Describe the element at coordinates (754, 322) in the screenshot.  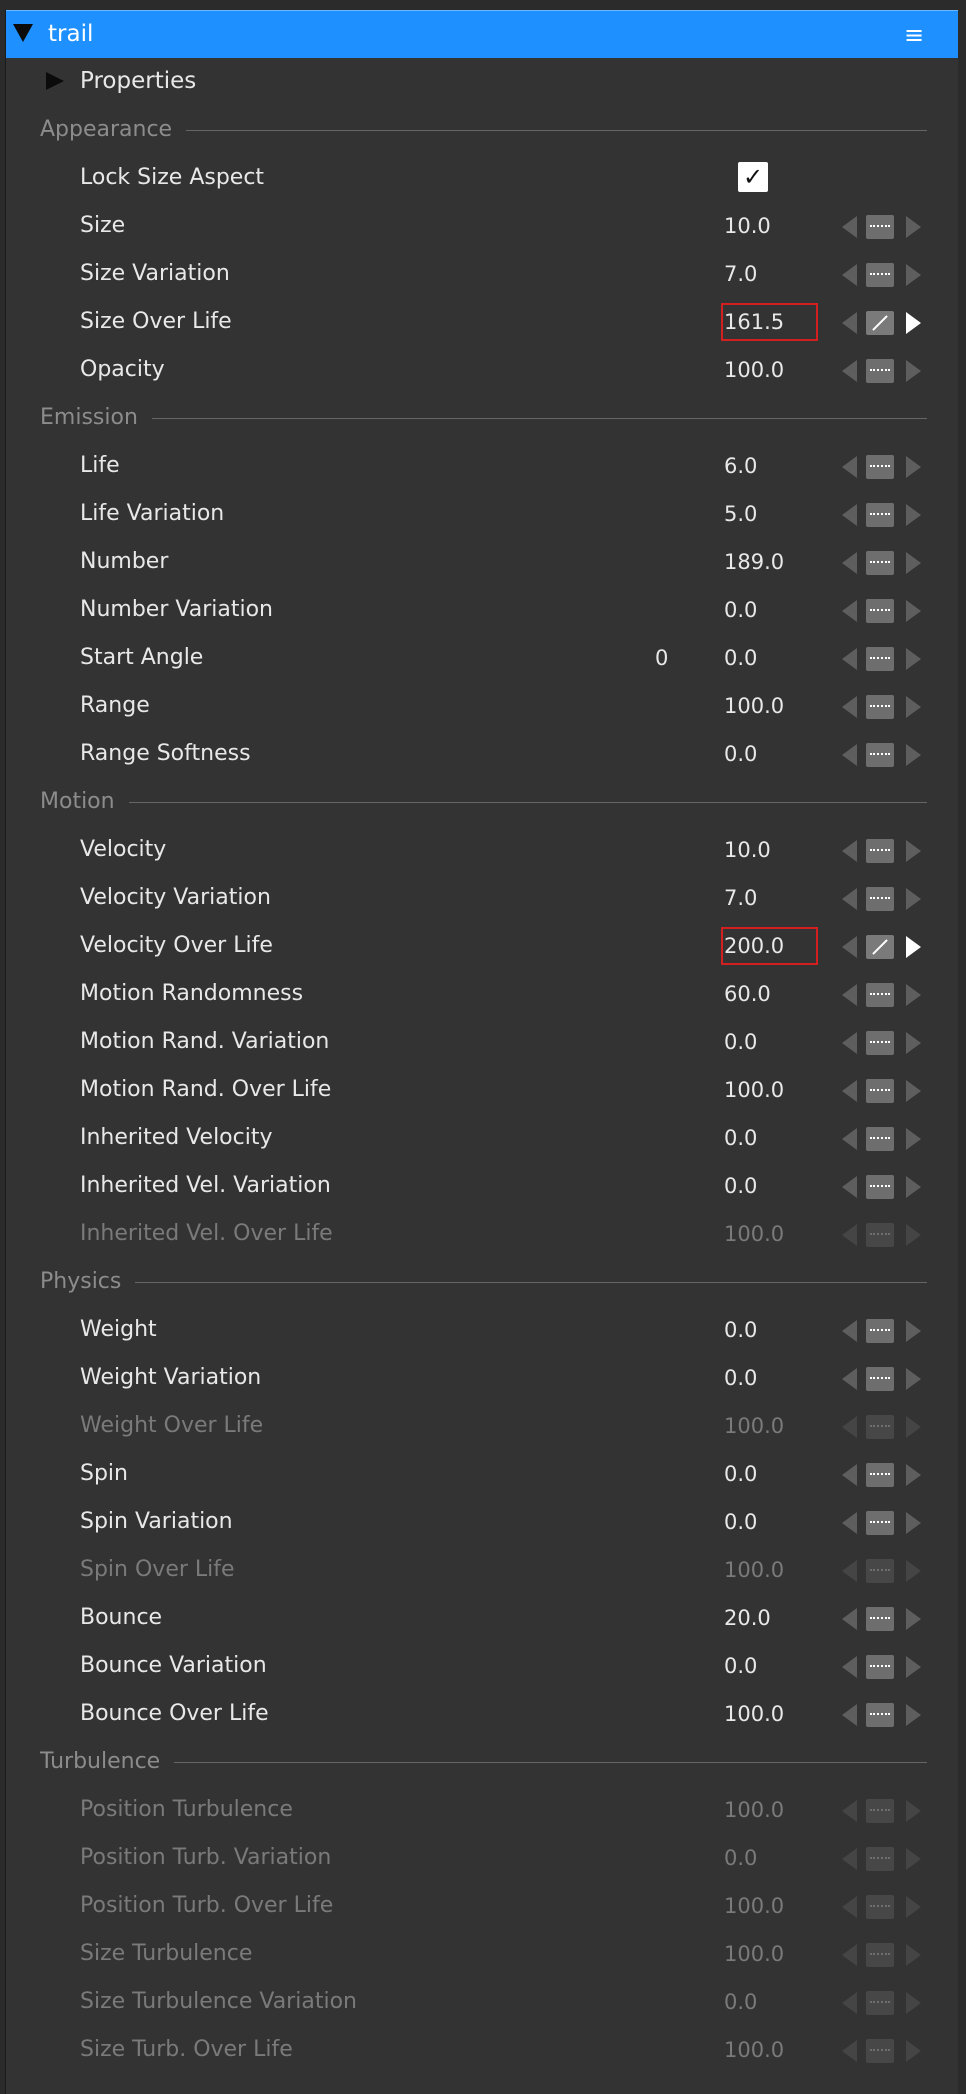
I see `param-value-field: 161.5` at that location.